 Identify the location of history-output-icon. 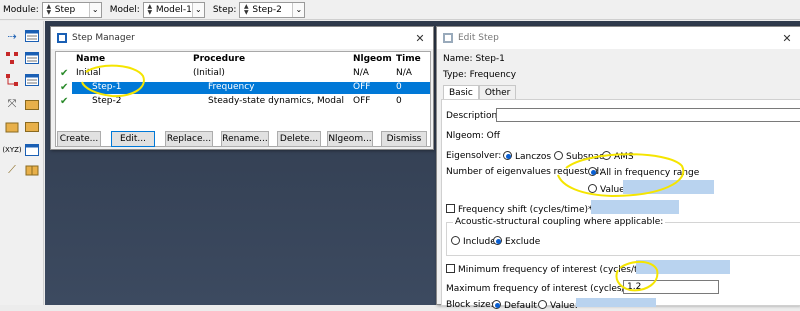
(12, 80).